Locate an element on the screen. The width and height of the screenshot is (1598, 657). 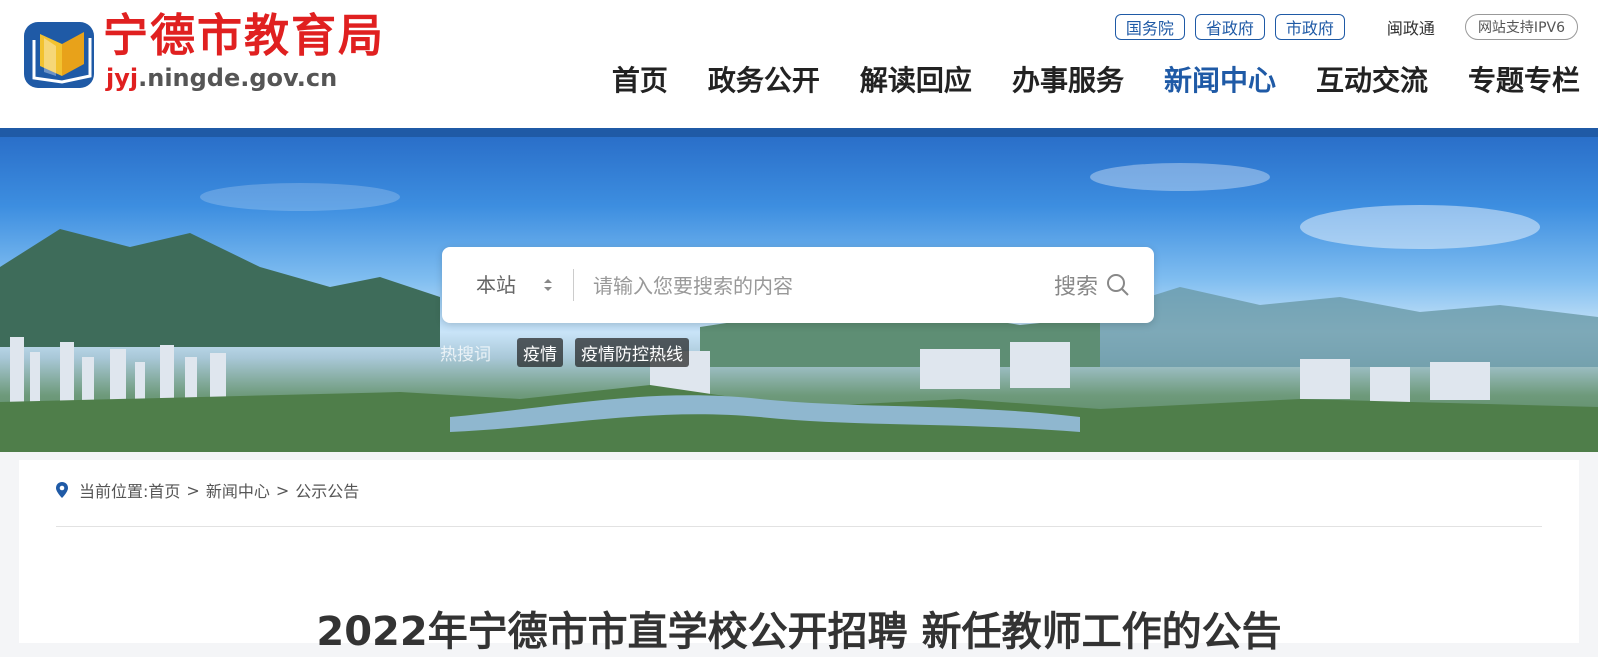
minzhengtong-link: 闽政通 is located at coordinates (1411, 27).